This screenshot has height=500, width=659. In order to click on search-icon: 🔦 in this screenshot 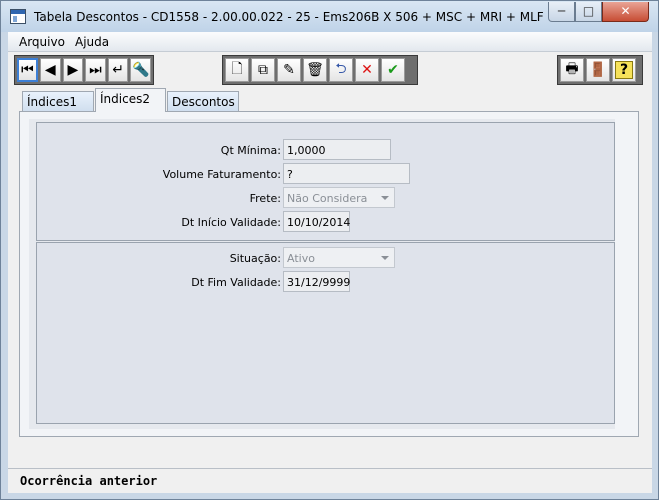, I will do `click(140, 70)`.